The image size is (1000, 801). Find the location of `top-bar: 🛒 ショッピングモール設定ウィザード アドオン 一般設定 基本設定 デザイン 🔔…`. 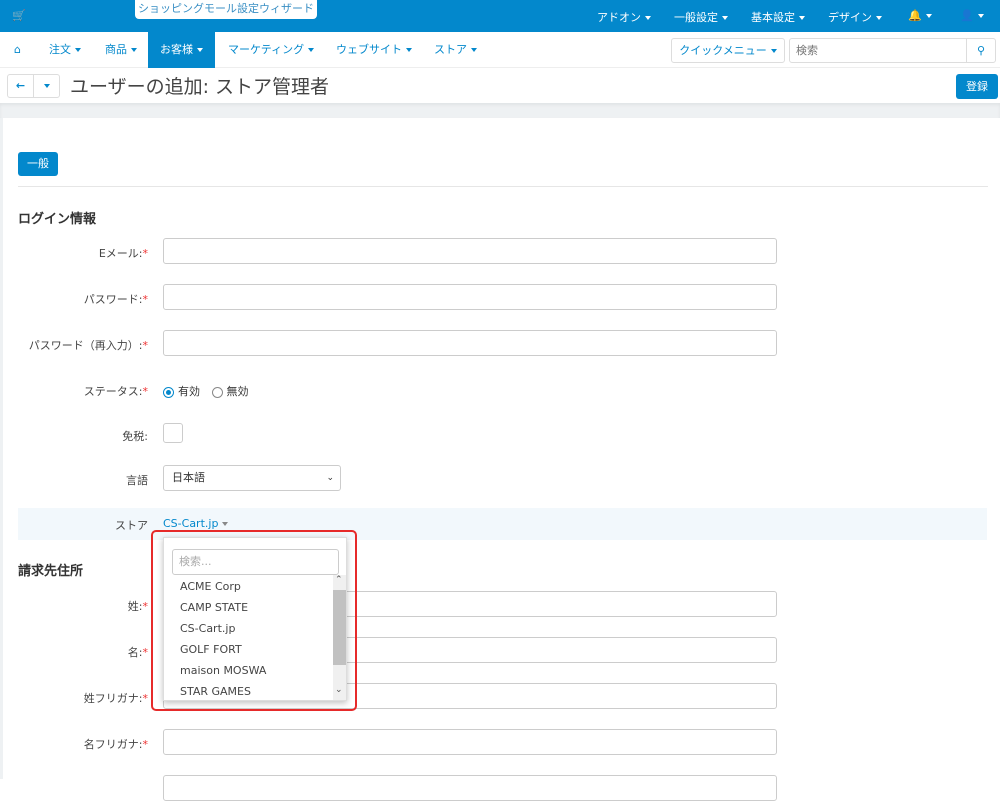

top-bar: 🛒 ショッピングモール設定ウィザード アドオン 一般設定 基本設定 デザイン 🔔… is located at coordinates (500, 16).